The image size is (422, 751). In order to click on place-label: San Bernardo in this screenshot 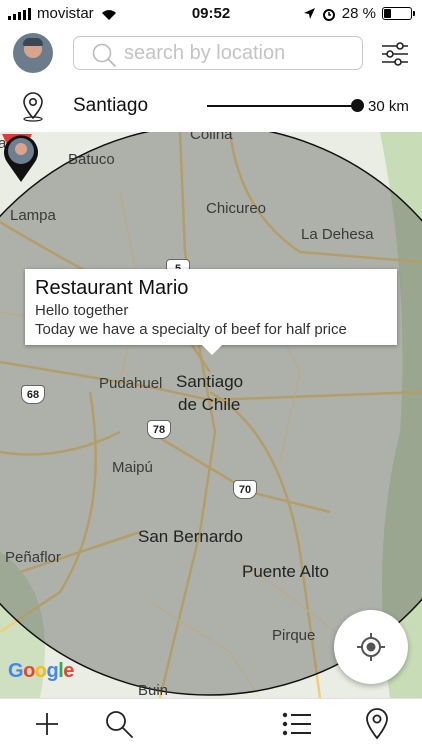, I will do `click(190, 536)`.